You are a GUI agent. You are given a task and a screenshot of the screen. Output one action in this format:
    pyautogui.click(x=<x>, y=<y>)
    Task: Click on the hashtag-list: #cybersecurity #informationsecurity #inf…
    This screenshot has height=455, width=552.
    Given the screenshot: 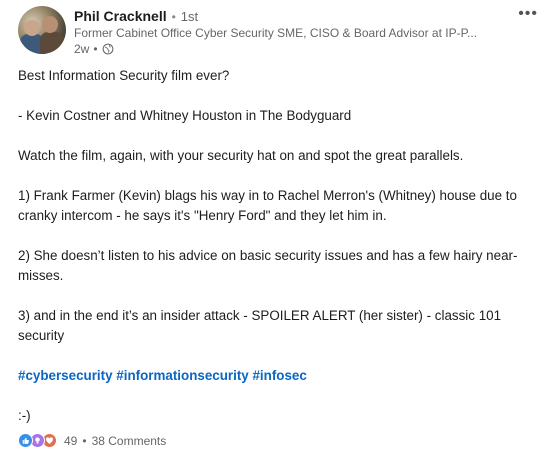 What is the action you would take?
    pyautogui.click(x=279, y=376)
    